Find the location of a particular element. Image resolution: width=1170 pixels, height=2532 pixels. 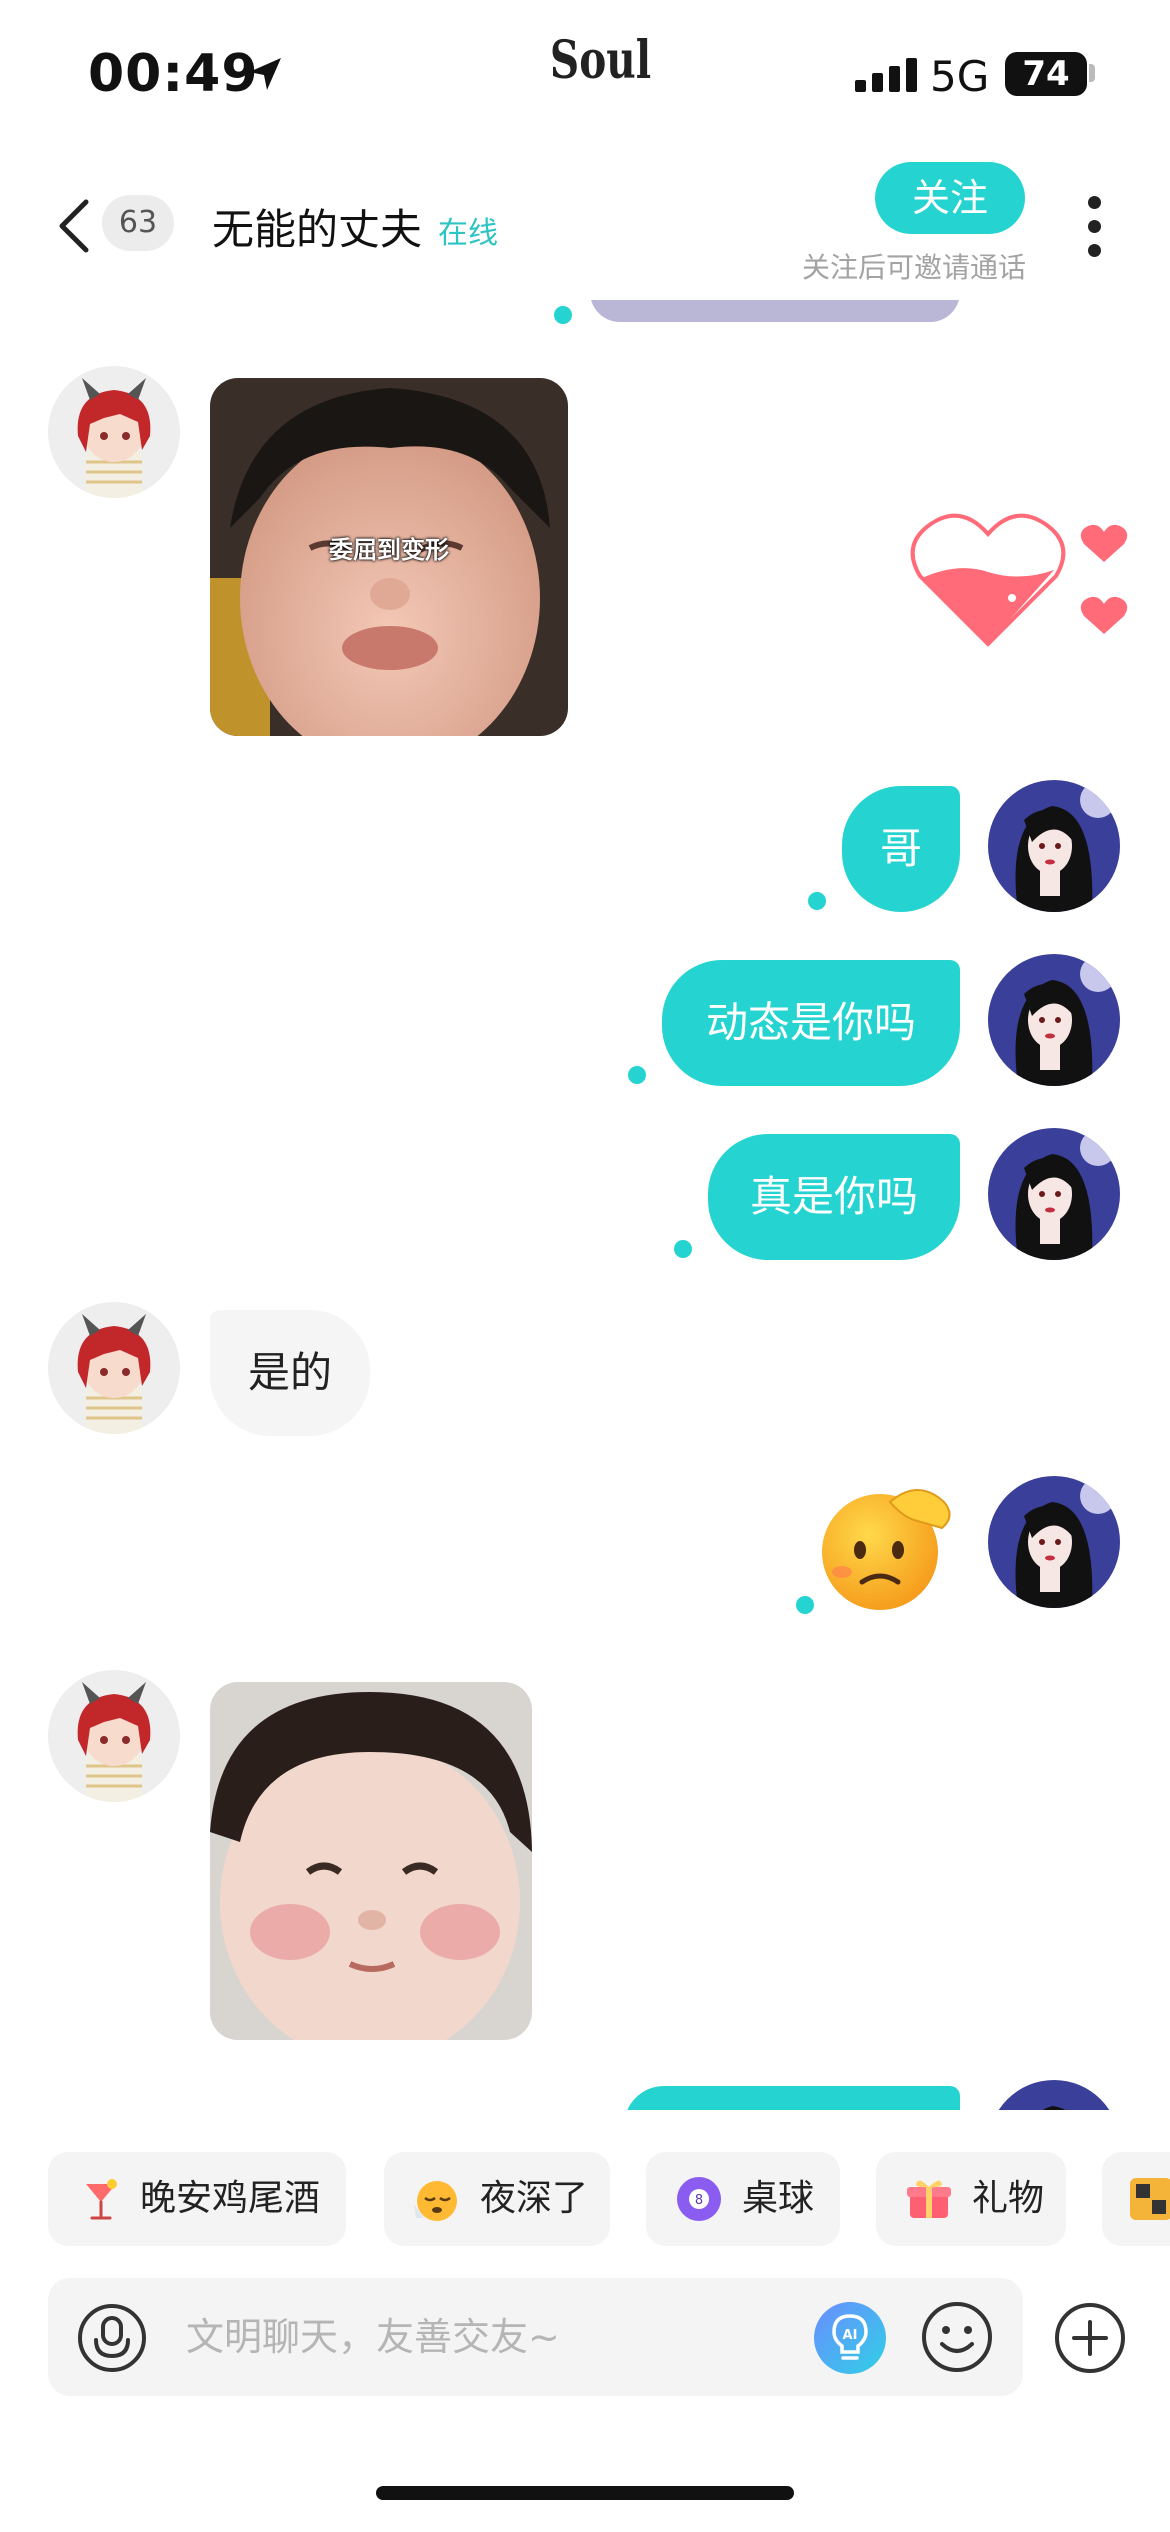

follow-button: 关注 is located at coordinates (950, 198).